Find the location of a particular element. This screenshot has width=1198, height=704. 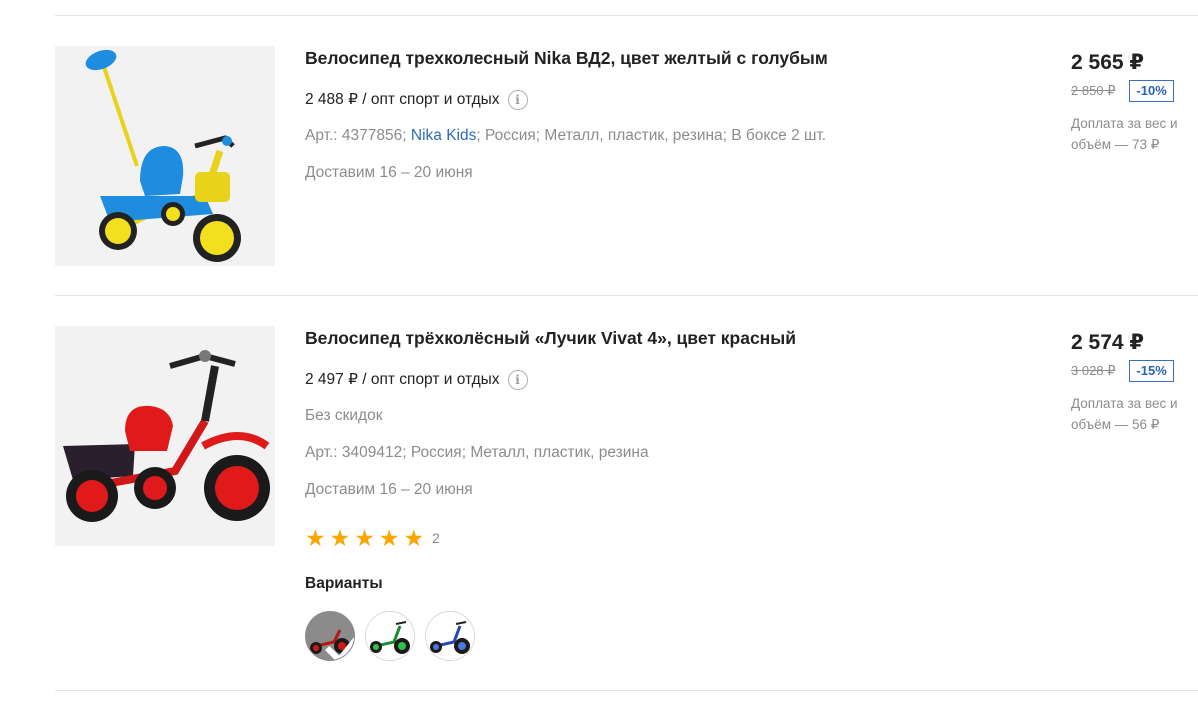

variants-label: Варианты is located at coordinates (344, 583).